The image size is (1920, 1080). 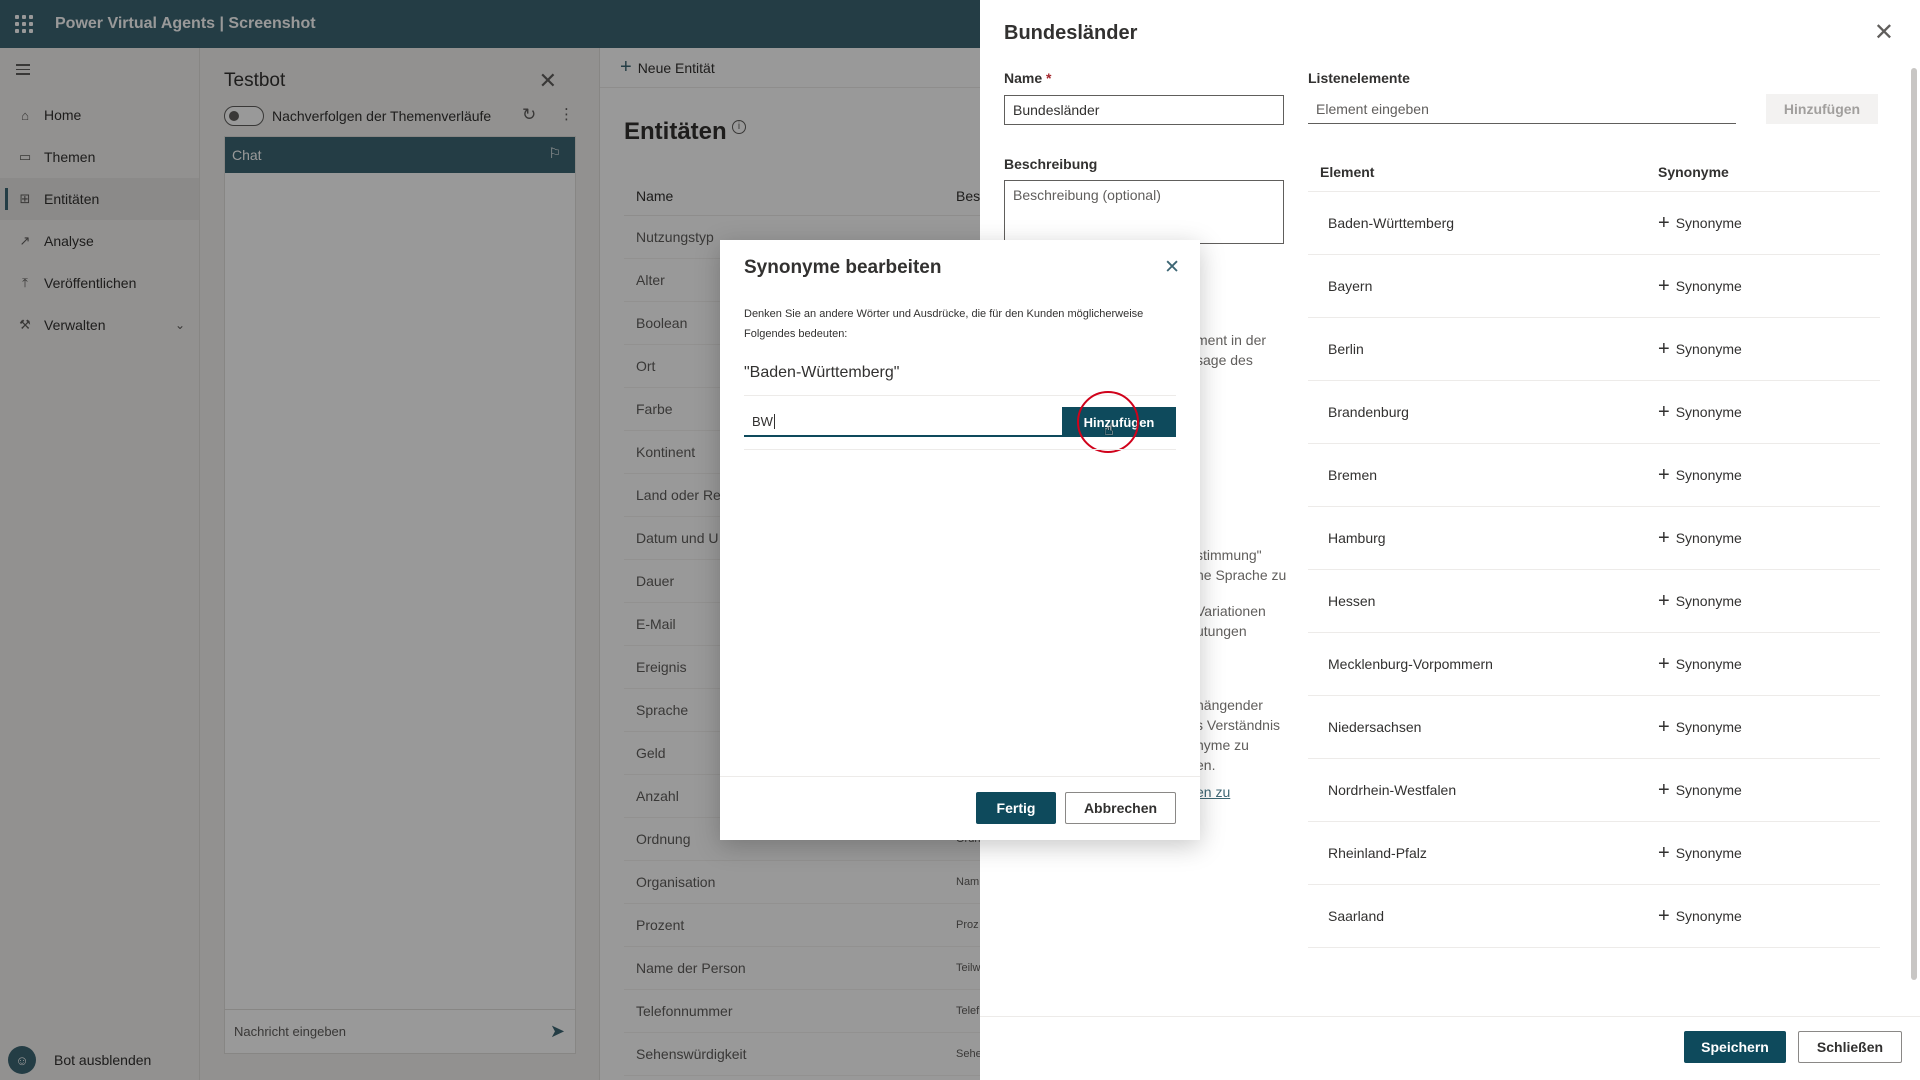 I want to click on element-name: Bremen, so click(x=1353, y=475).